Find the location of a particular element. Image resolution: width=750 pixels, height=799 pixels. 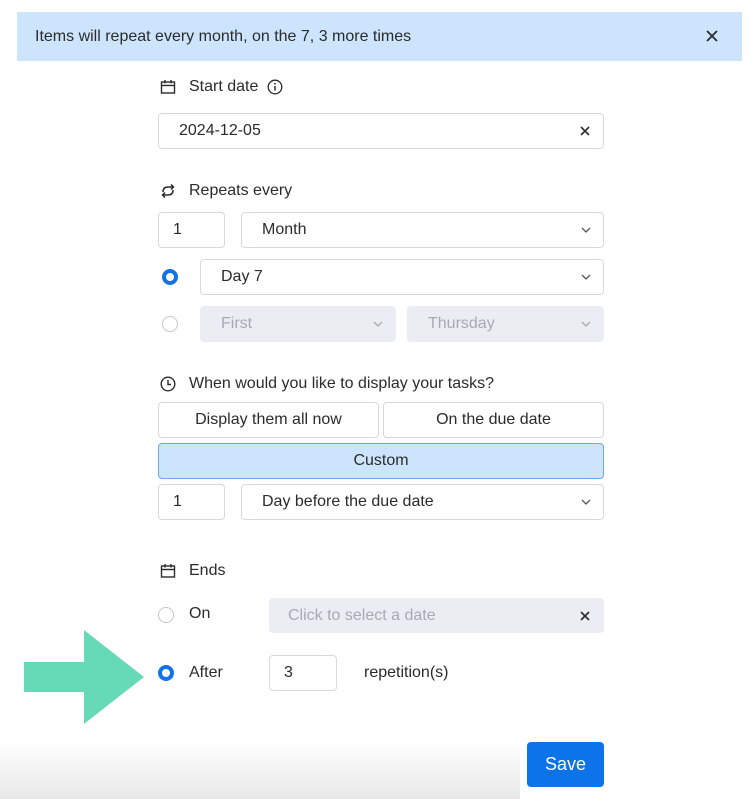

clock-icon is located at coordinates (168, 384).